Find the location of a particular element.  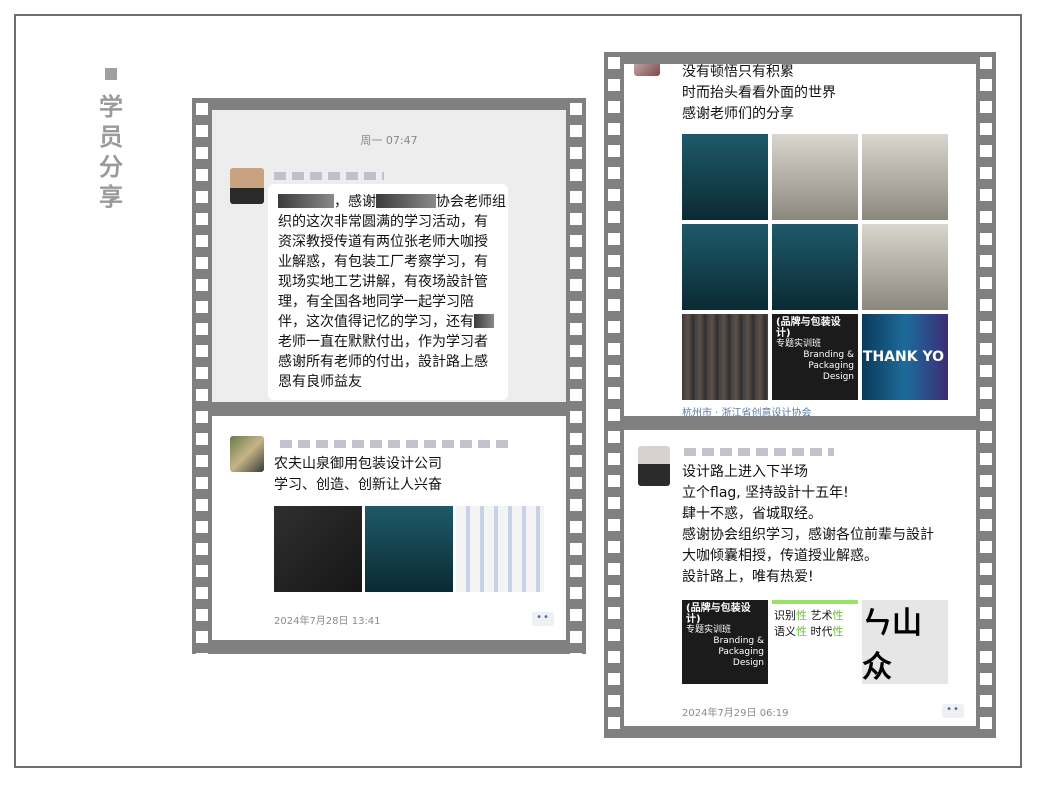

message-line: 伴，这次值得记忆的学习，还有 is located at coordinates (376, 322).